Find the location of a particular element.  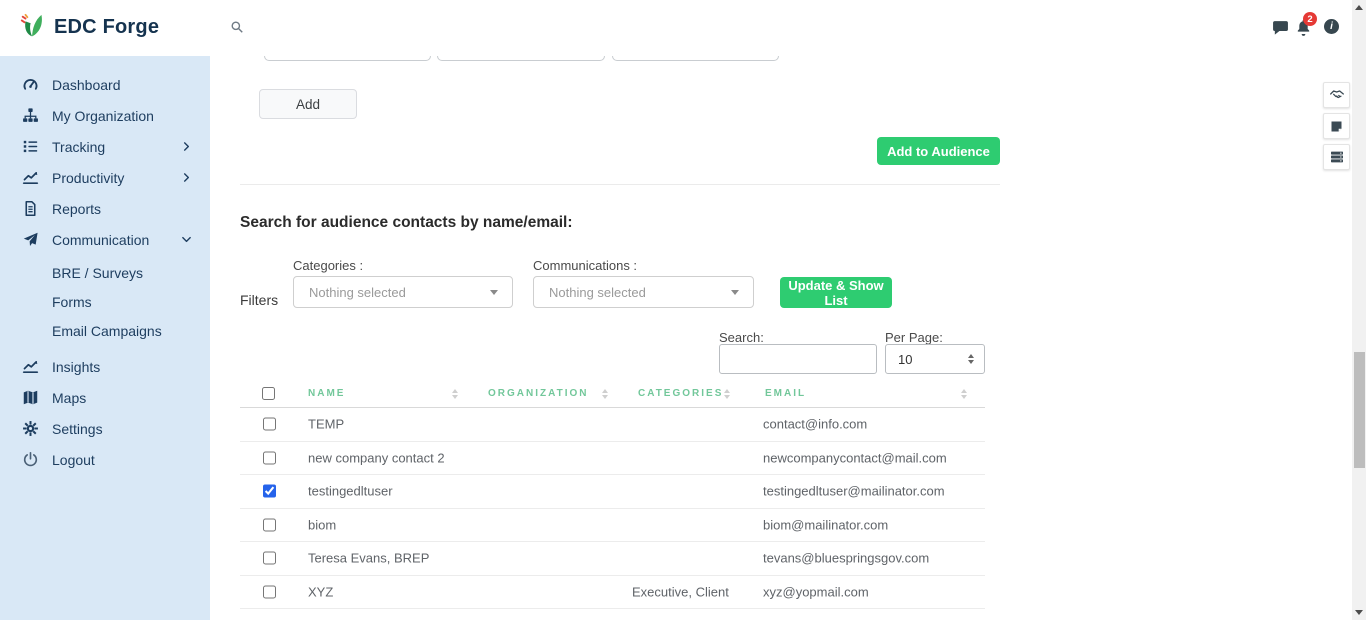

col-header-categories: CATEGORIES is located at coordinates (680, 393).